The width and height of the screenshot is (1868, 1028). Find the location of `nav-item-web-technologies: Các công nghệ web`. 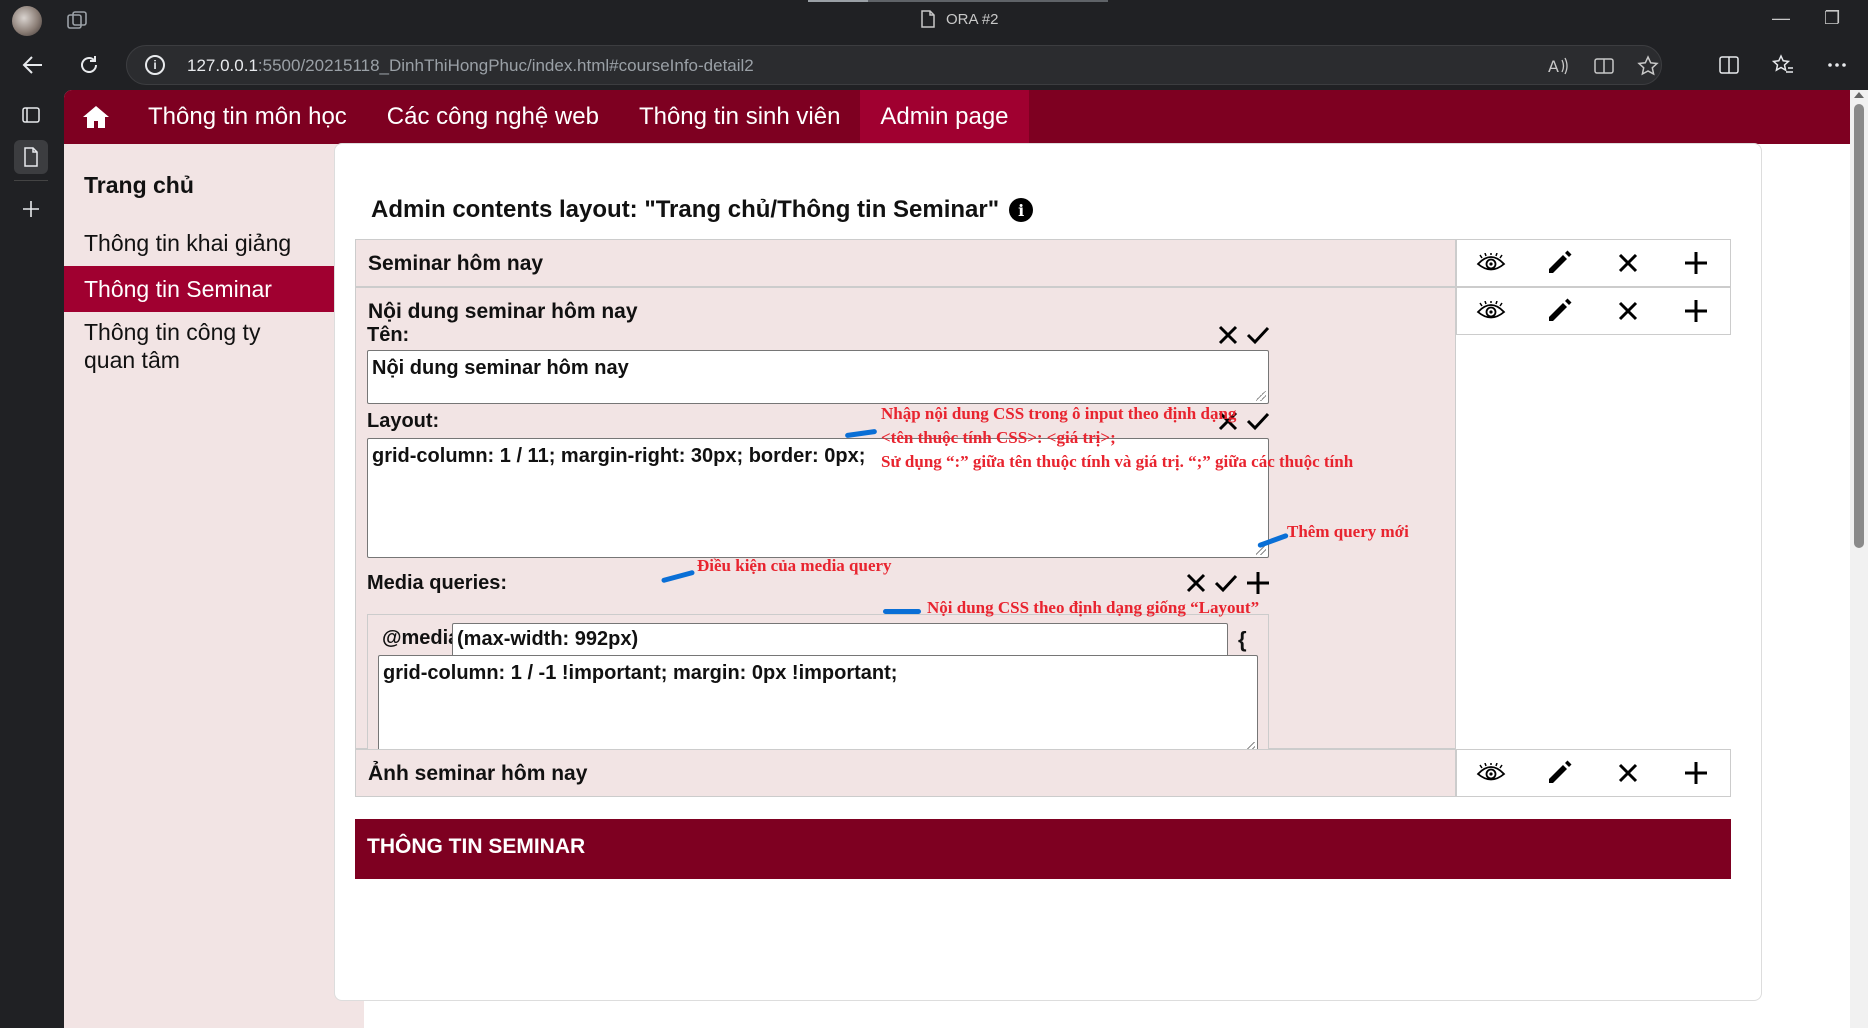

nav-item-web-technologies: Các công nghệ web is located at coordinates (493, 117).